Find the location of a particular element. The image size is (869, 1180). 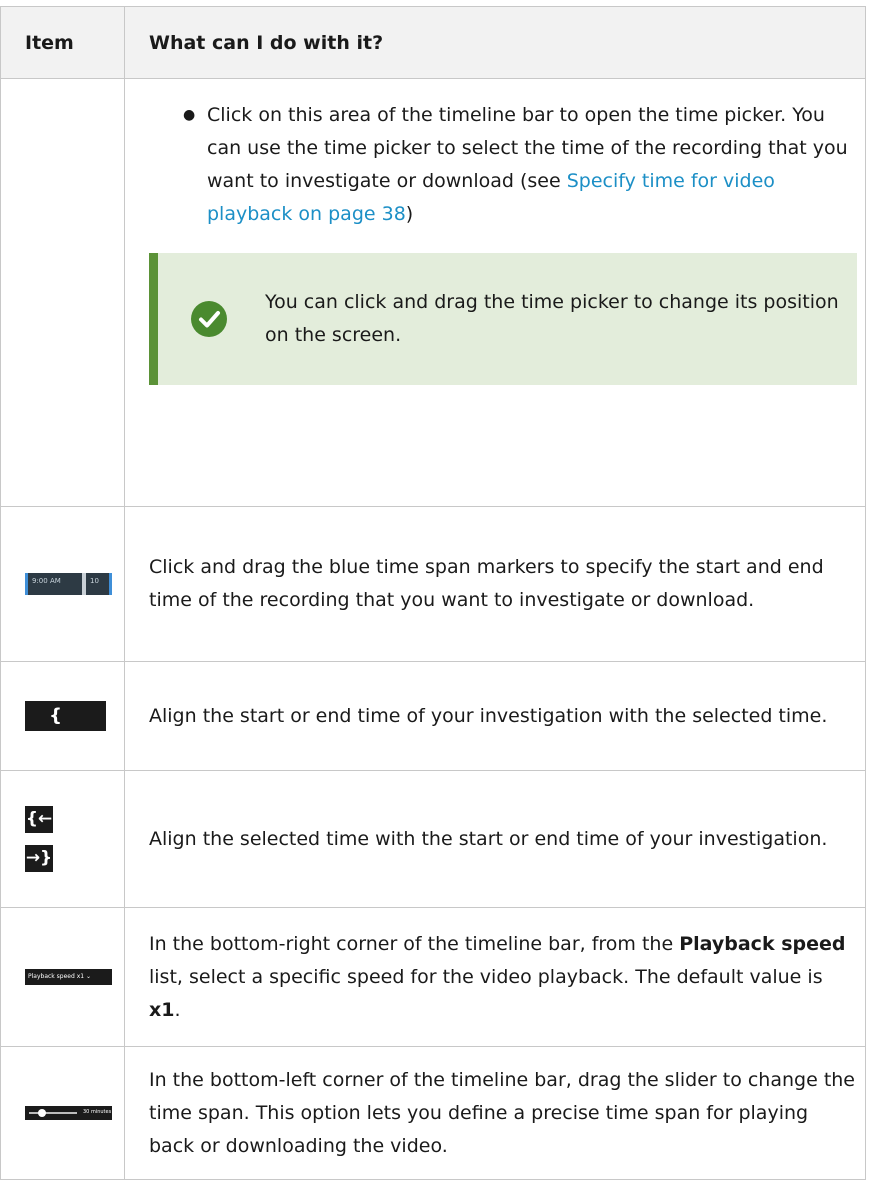

align-braces-icon: { } is located at coordinates (65, 728).